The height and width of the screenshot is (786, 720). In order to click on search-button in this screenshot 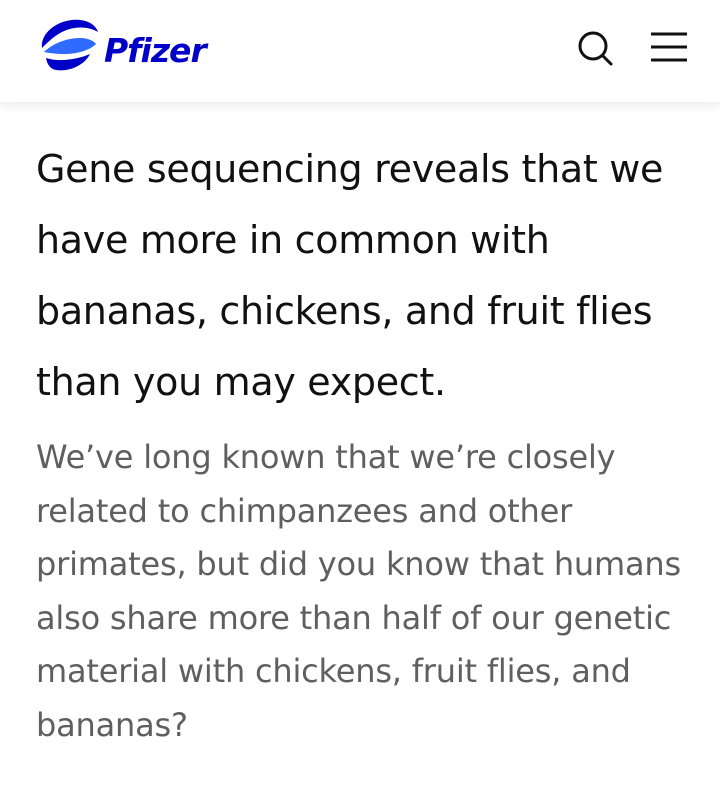, I will do `click(595, 47)`.